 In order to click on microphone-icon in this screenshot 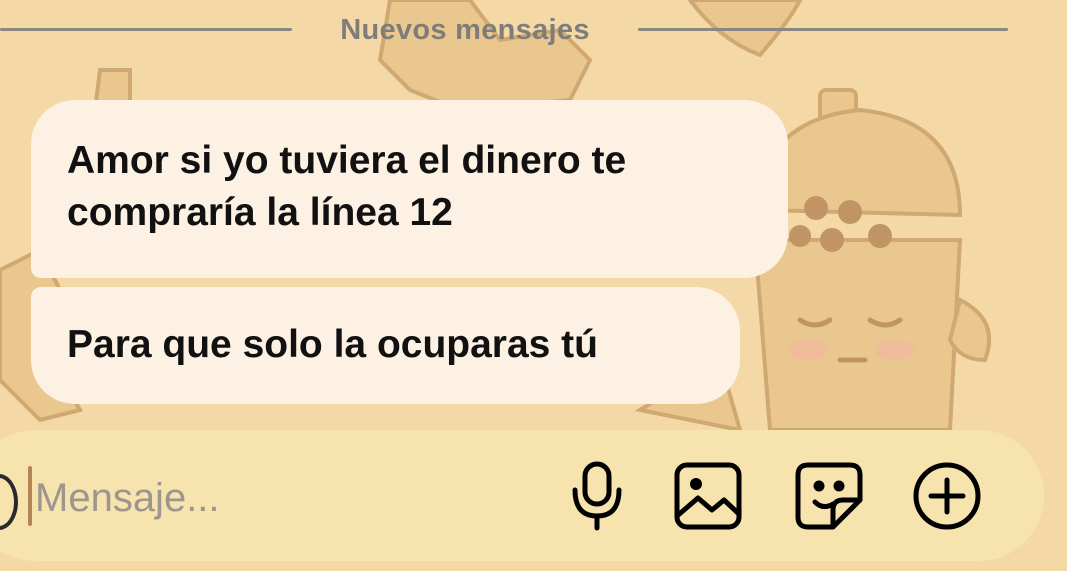, I will do `click(597, 496)`.